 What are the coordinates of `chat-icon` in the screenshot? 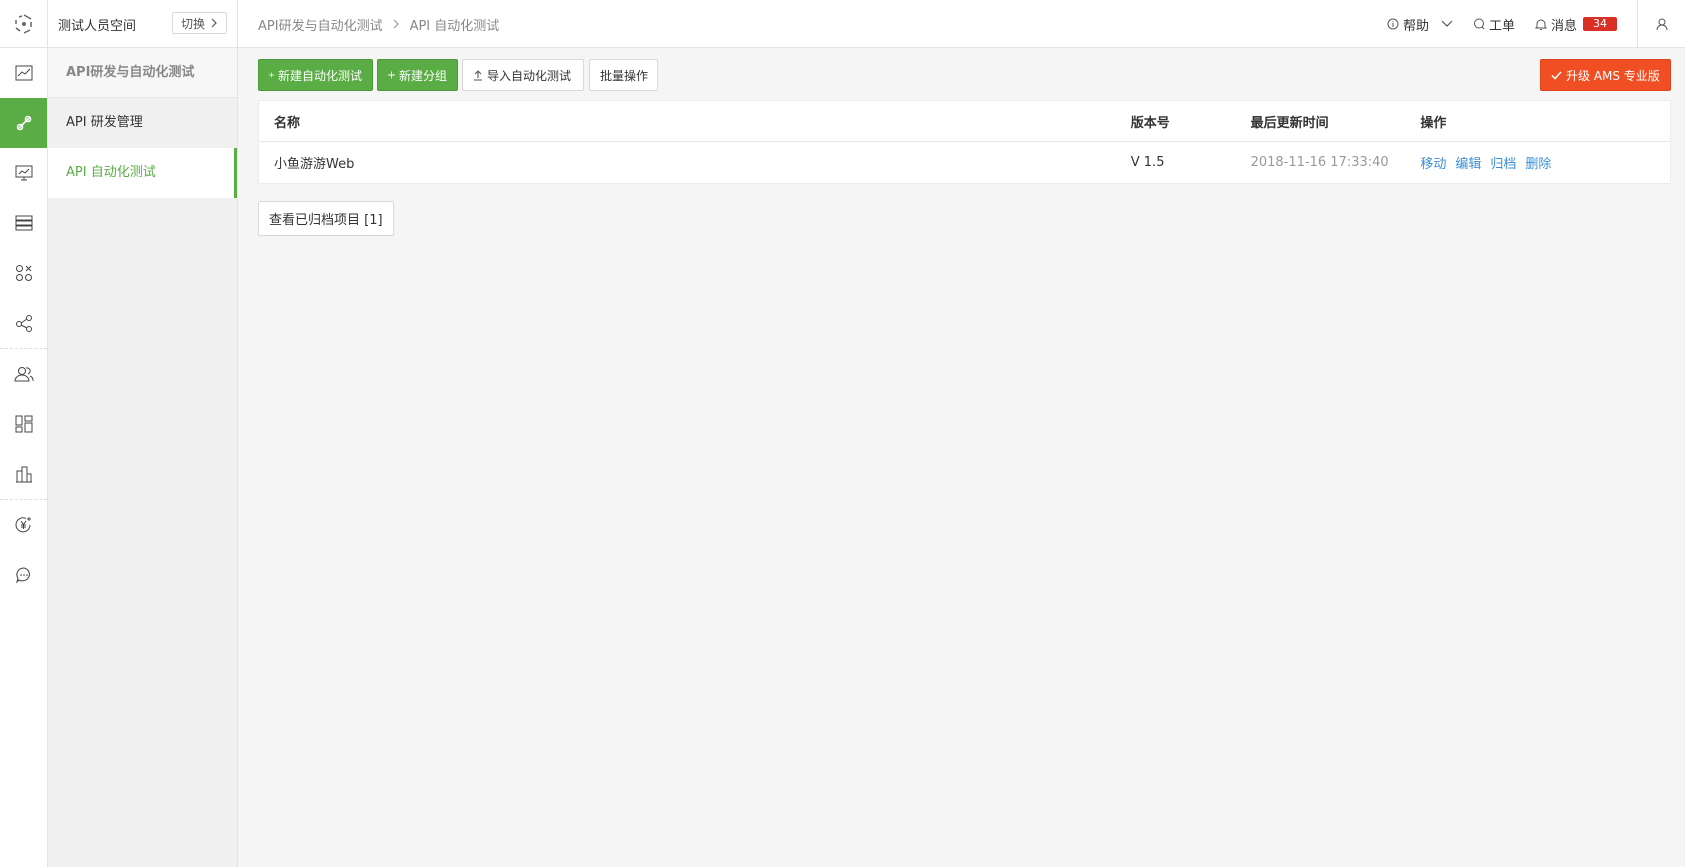 It's located at (22, 575).